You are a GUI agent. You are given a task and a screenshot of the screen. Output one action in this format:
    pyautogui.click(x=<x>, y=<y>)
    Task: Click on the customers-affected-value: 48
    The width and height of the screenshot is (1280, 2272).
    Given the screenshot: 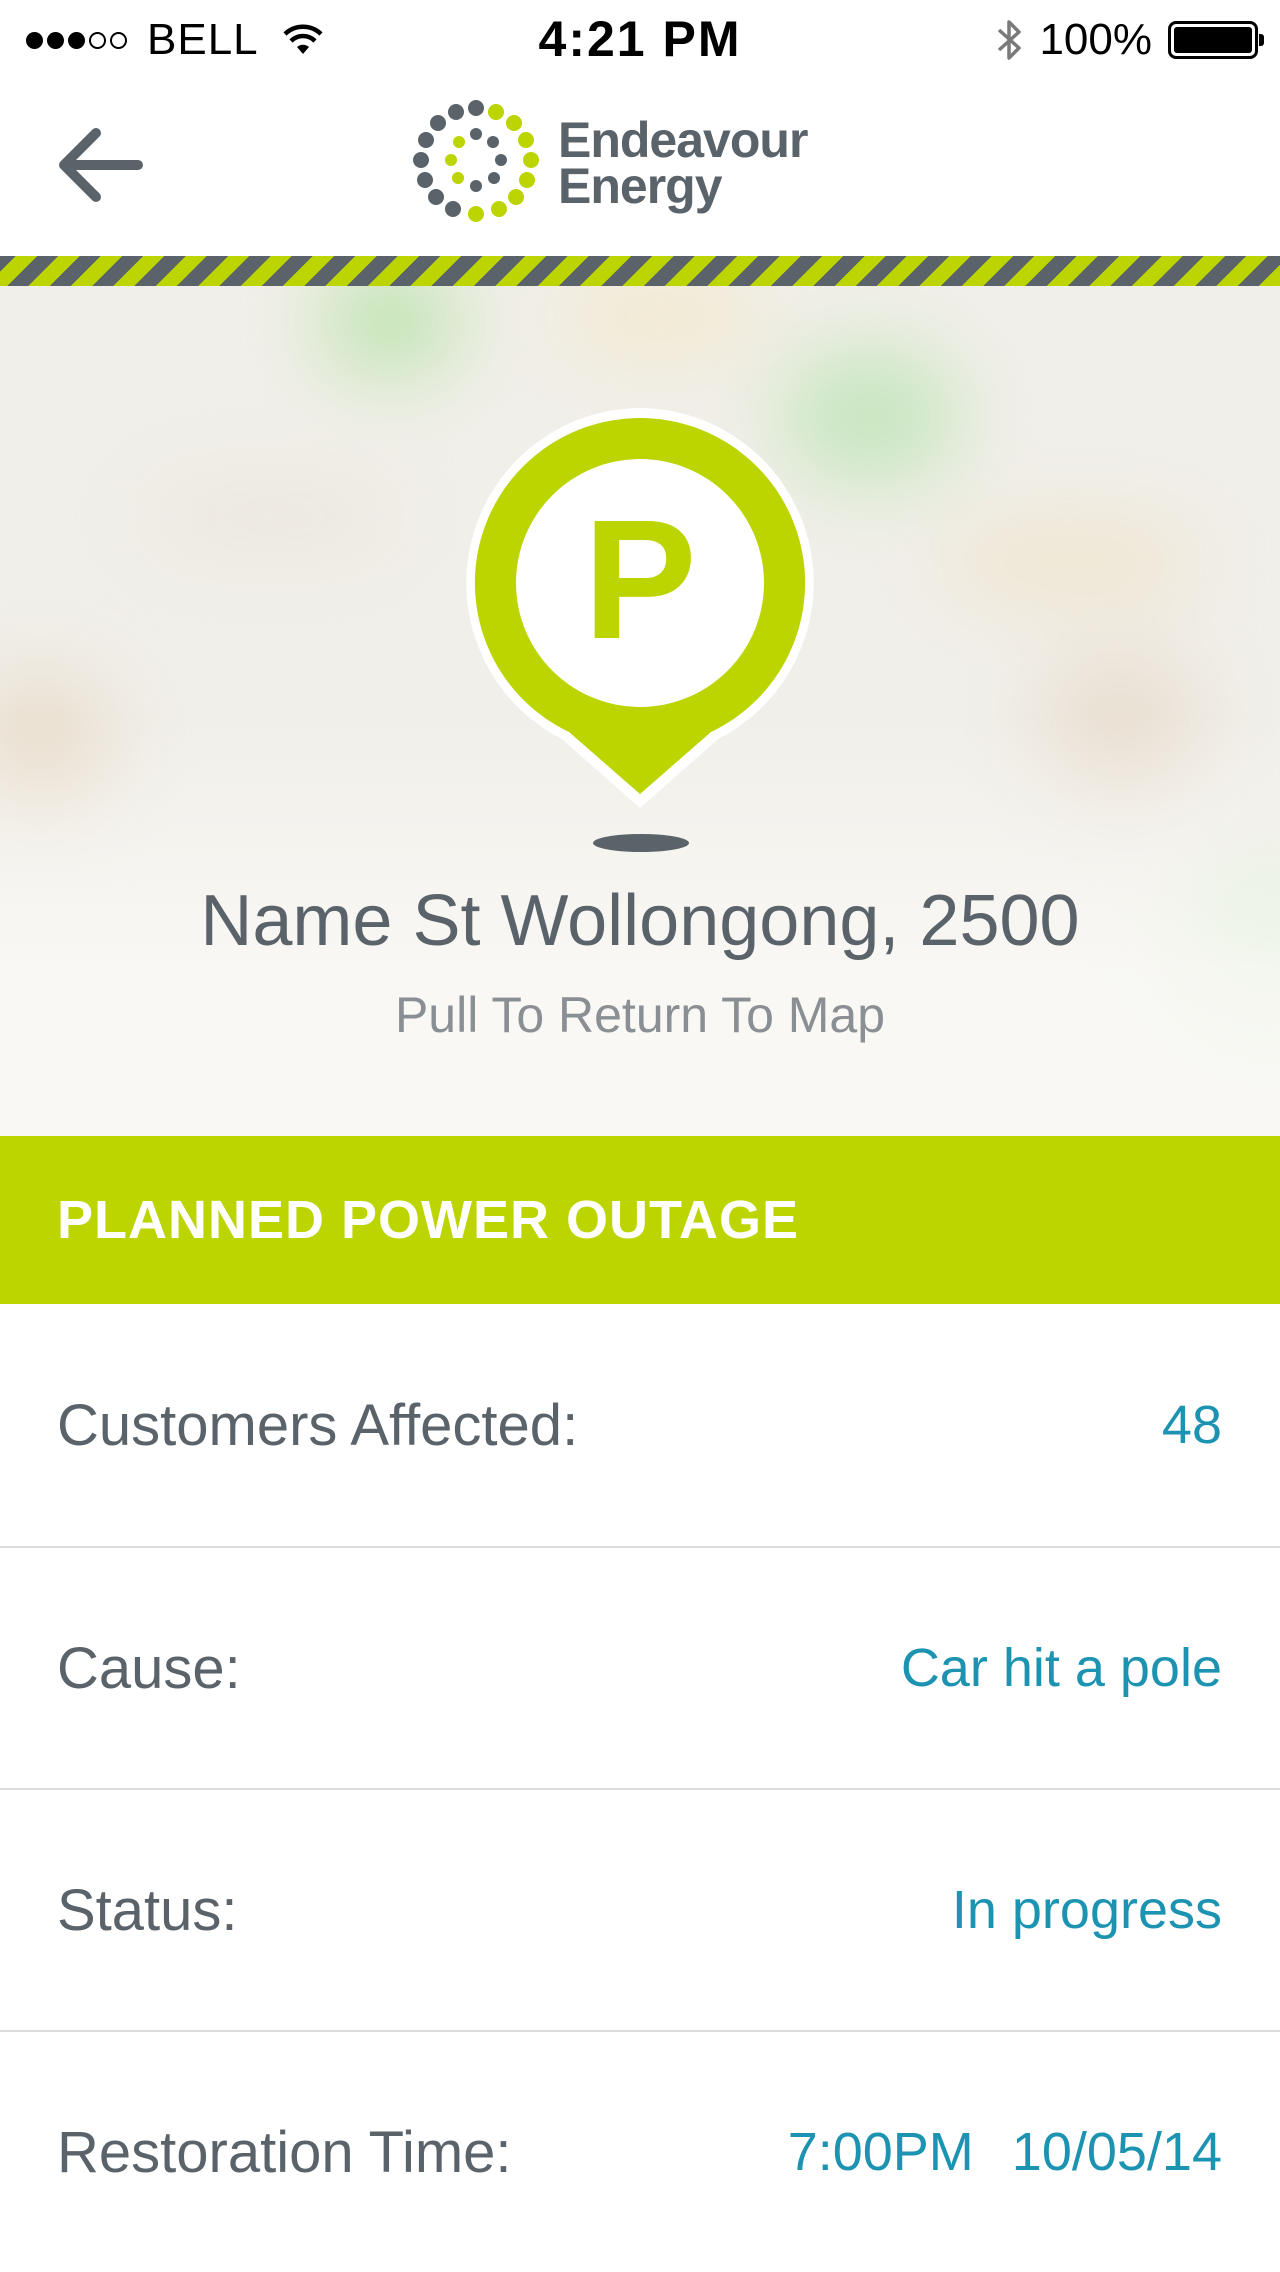 What is the action you would take?
    pyautogui.click(x=1191, y=1425)
    